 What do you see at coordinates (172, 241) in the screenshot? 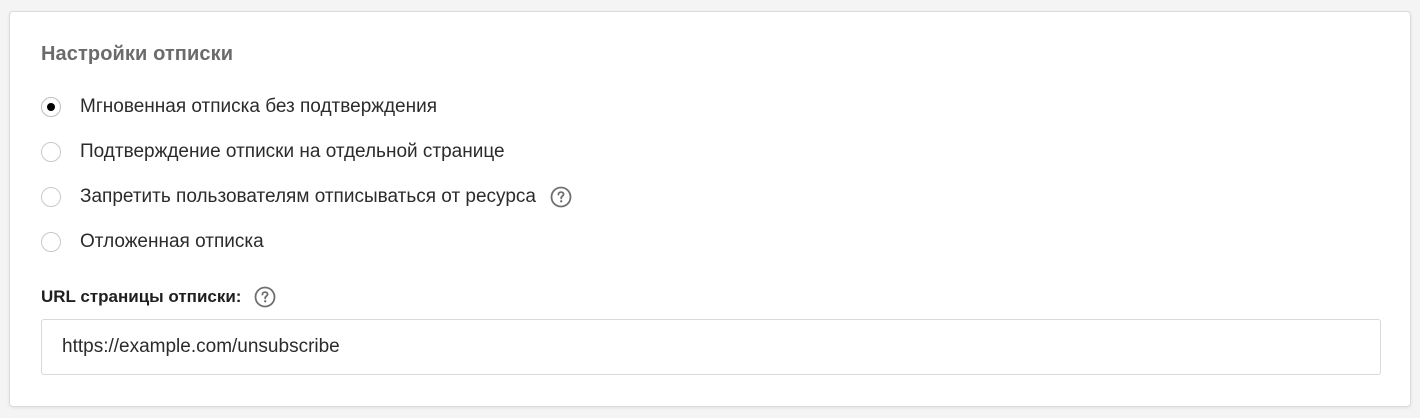
I see `option-label: Отложенная отписка` at bounding box center [172, 241].